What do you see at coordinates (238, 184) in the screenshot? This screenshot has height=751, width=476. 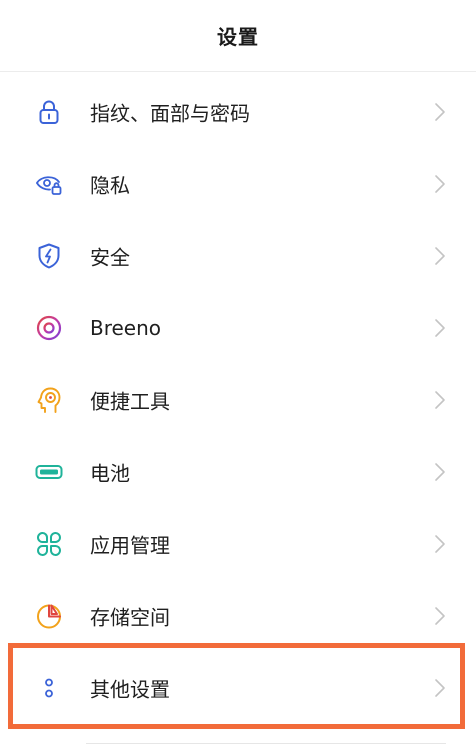 I see `settings-item-privacy: 隐私` at bounding box center [238, 184].